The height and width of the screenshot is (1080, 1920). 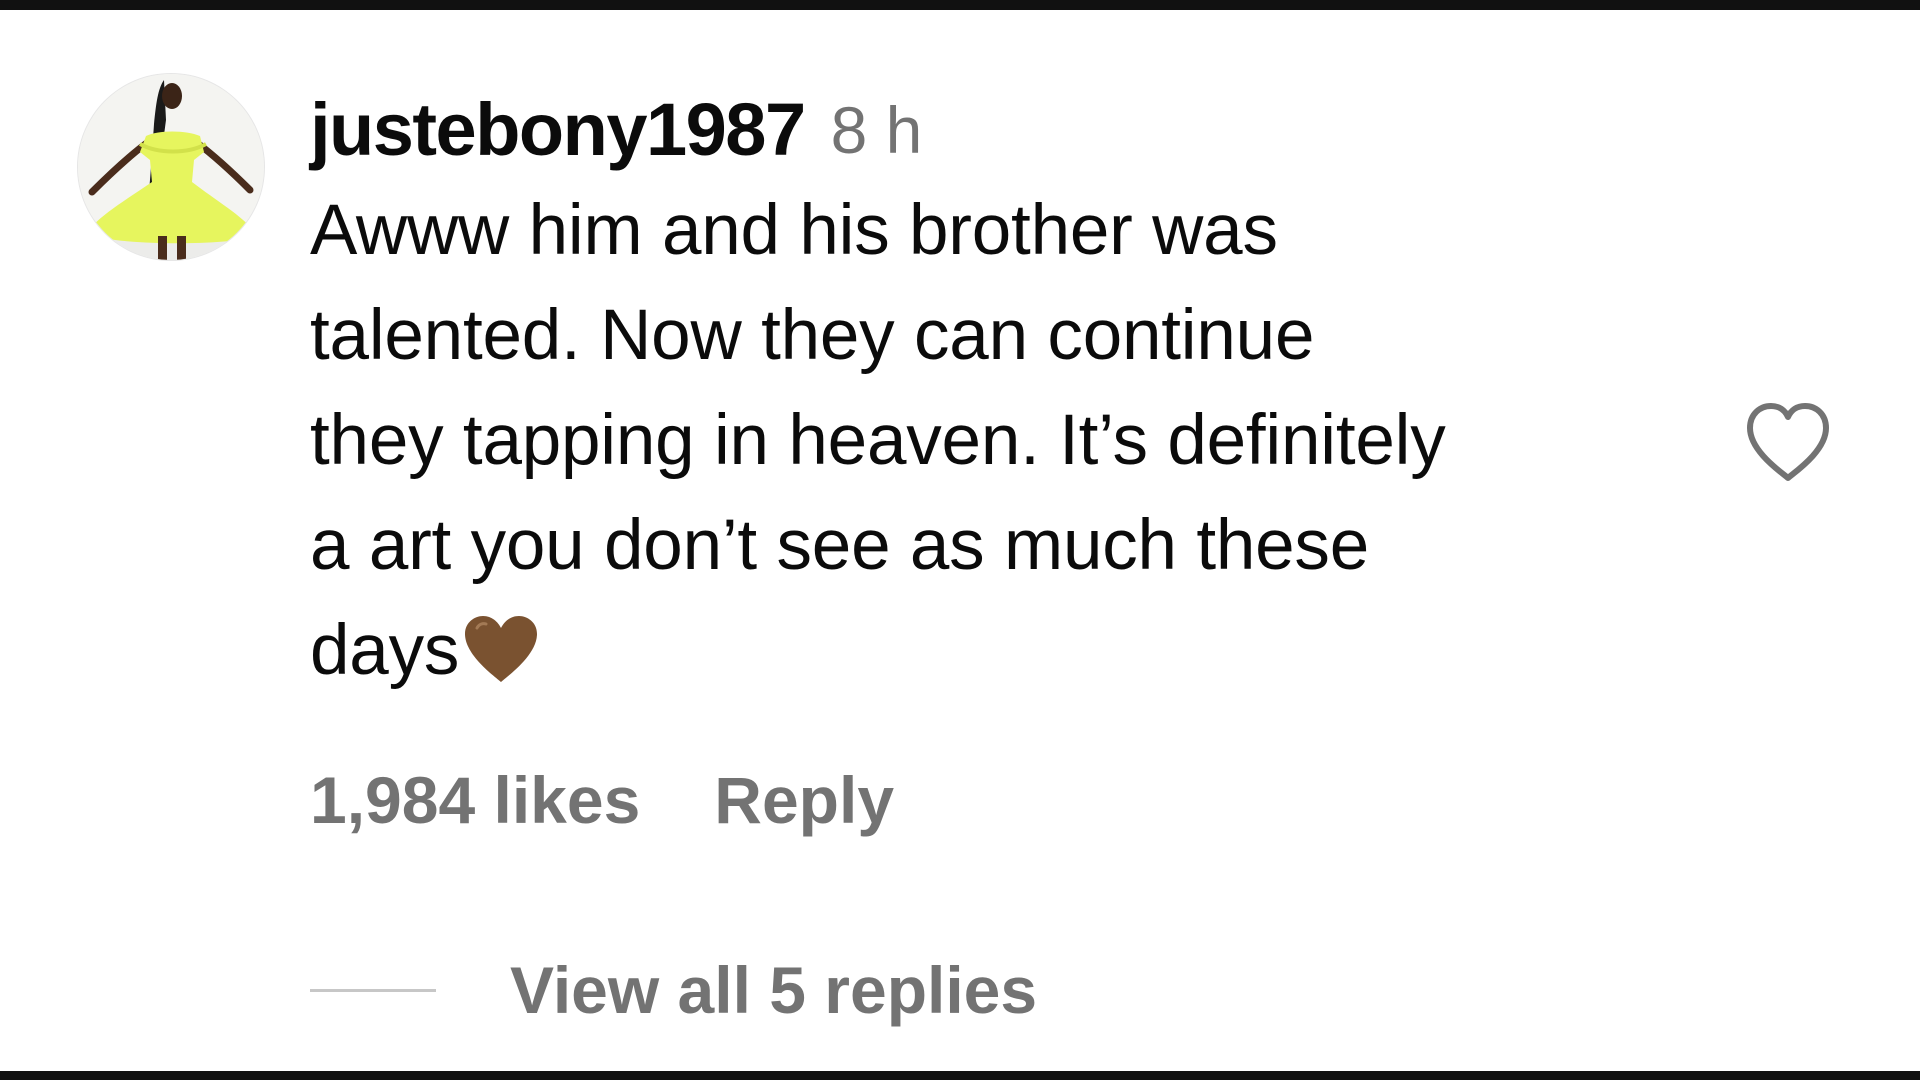 I want to click on avatar, so click(x=171, y=167).